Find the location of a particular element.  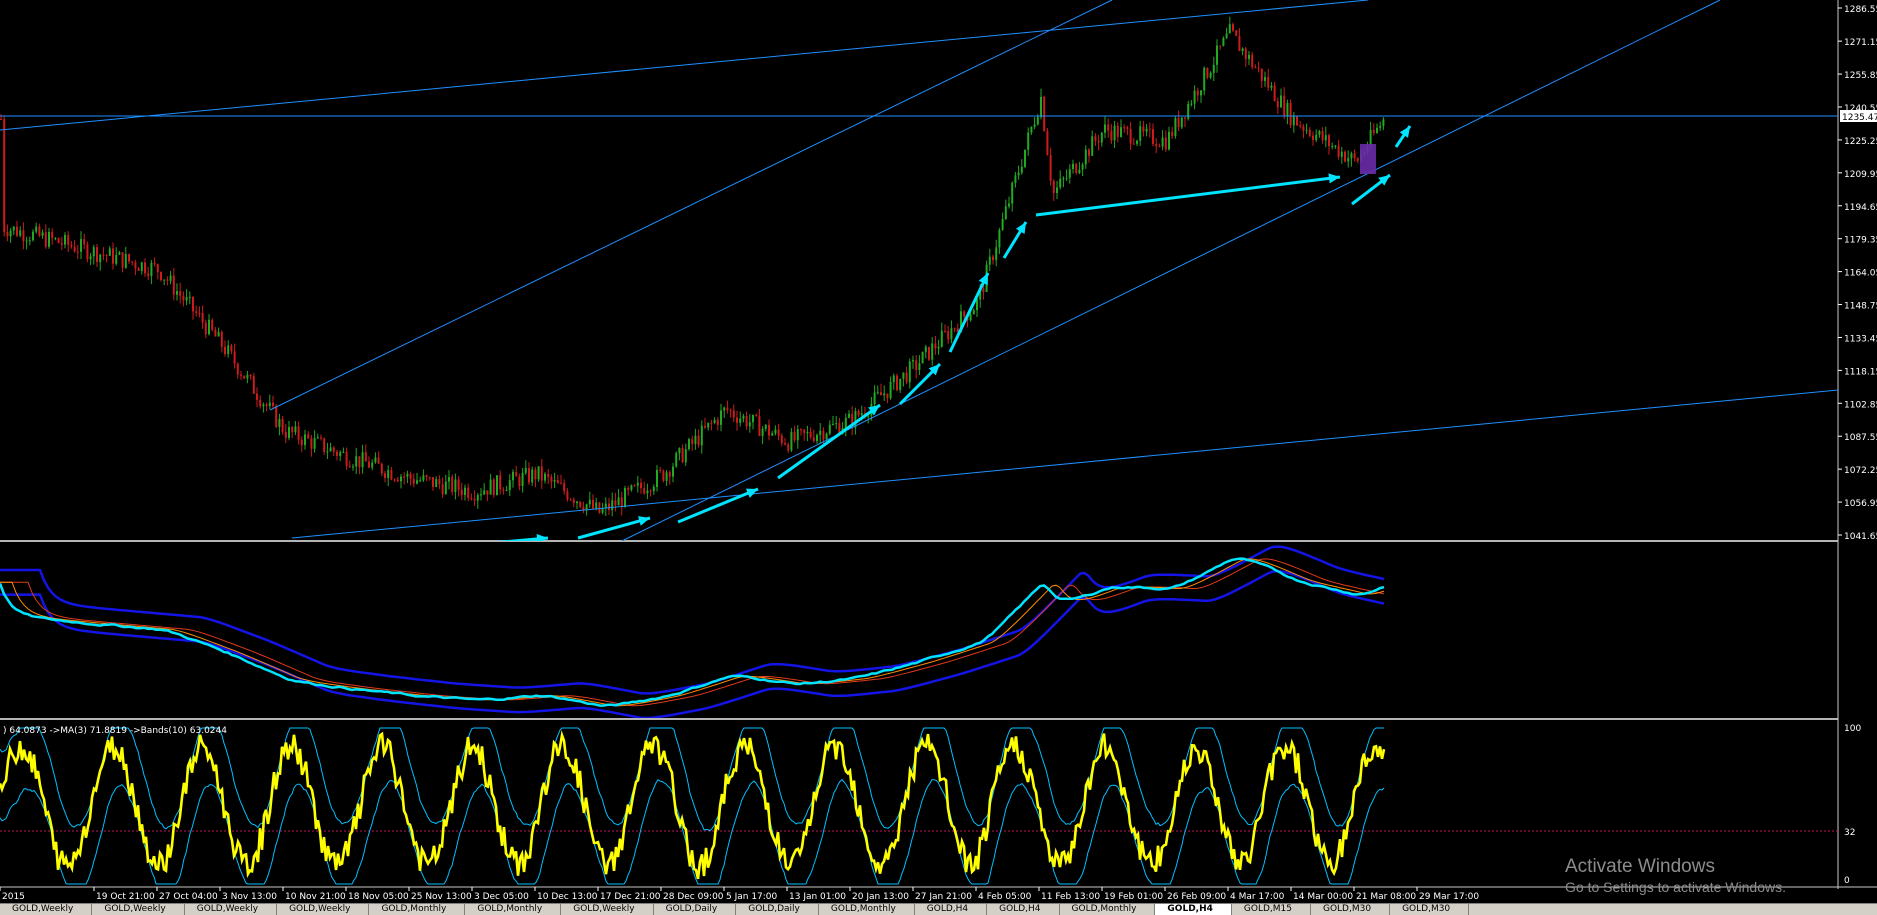

current-price-tag: 1235.47 is located at coordinates (1858, 116).